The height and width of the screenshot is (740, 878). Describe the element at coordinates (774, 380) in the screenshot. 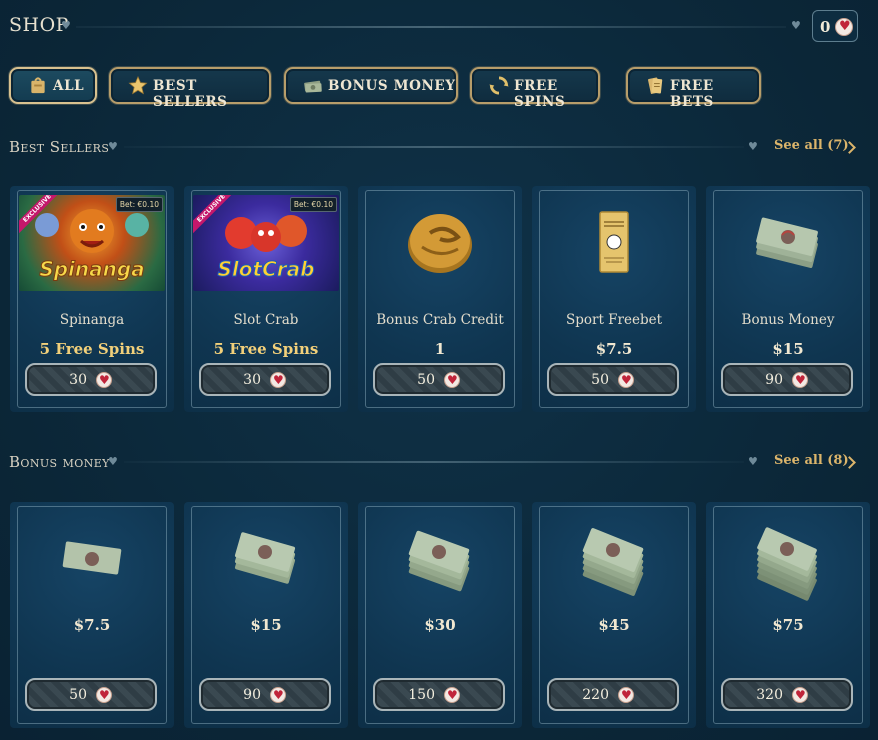

I see `price-value: 90` at that location.